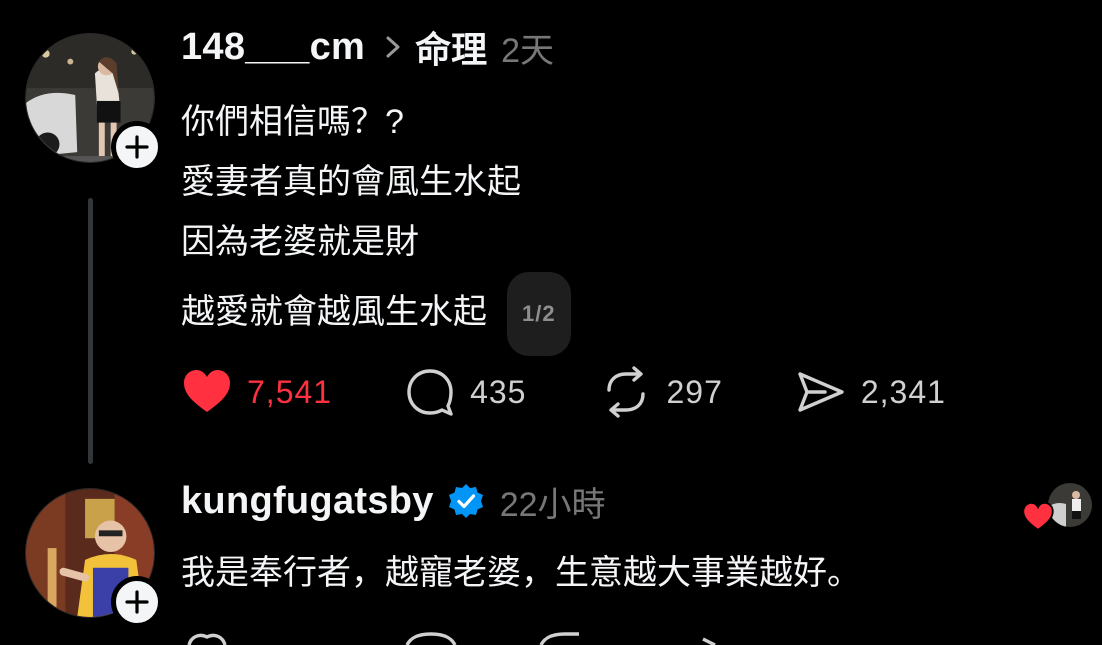 The image size is (1102, 645). I want to click on post-line: 越愛就會越風生水起, so click(334, 311).